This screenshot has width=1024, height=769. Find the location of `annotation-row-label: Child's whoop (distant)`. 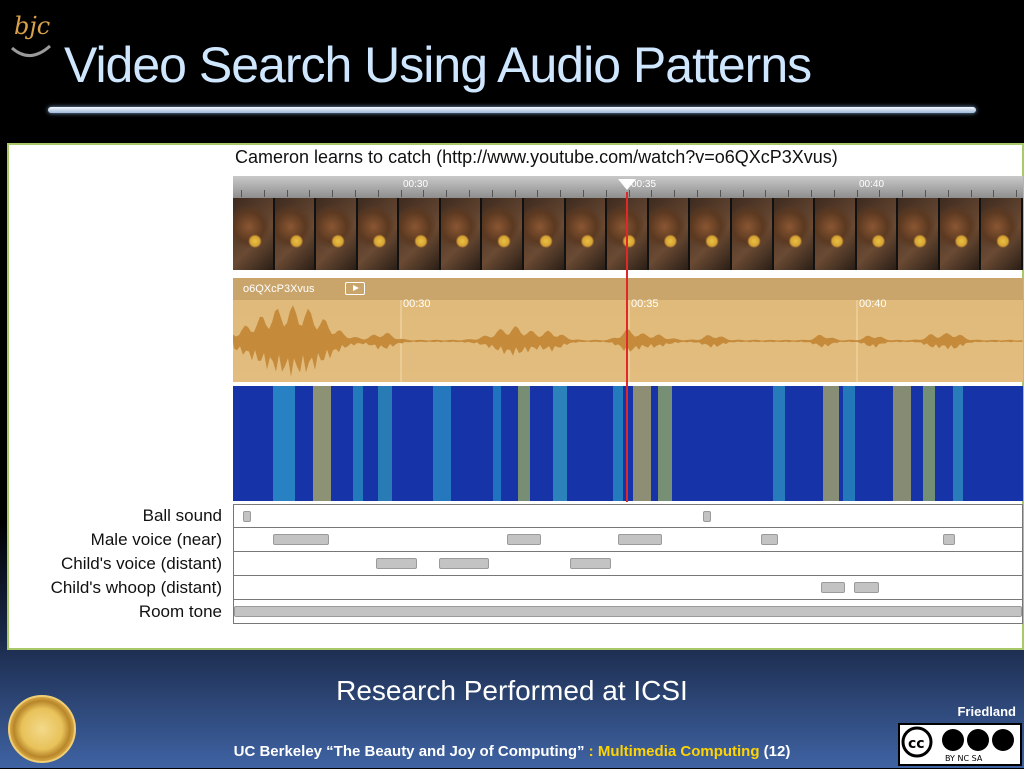

annotation-row-label: Child's whoop (distant) is located at coordinates (136, 587).